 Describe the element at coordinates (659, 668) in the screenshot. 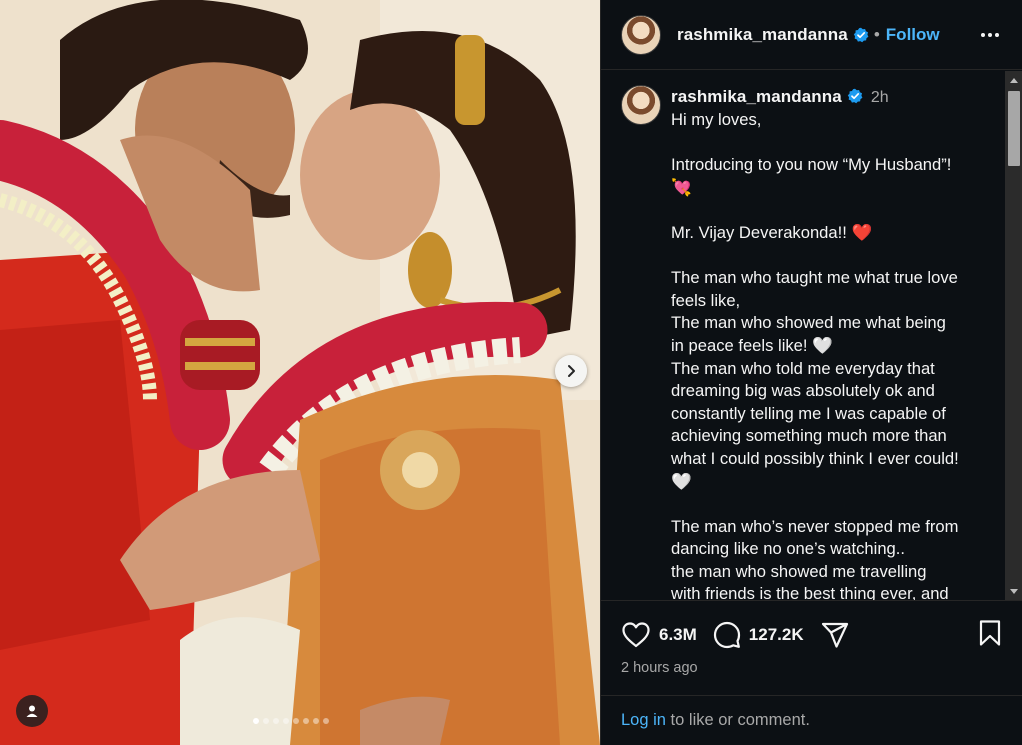

I see `posted-time: 2 hours ago` at that location.